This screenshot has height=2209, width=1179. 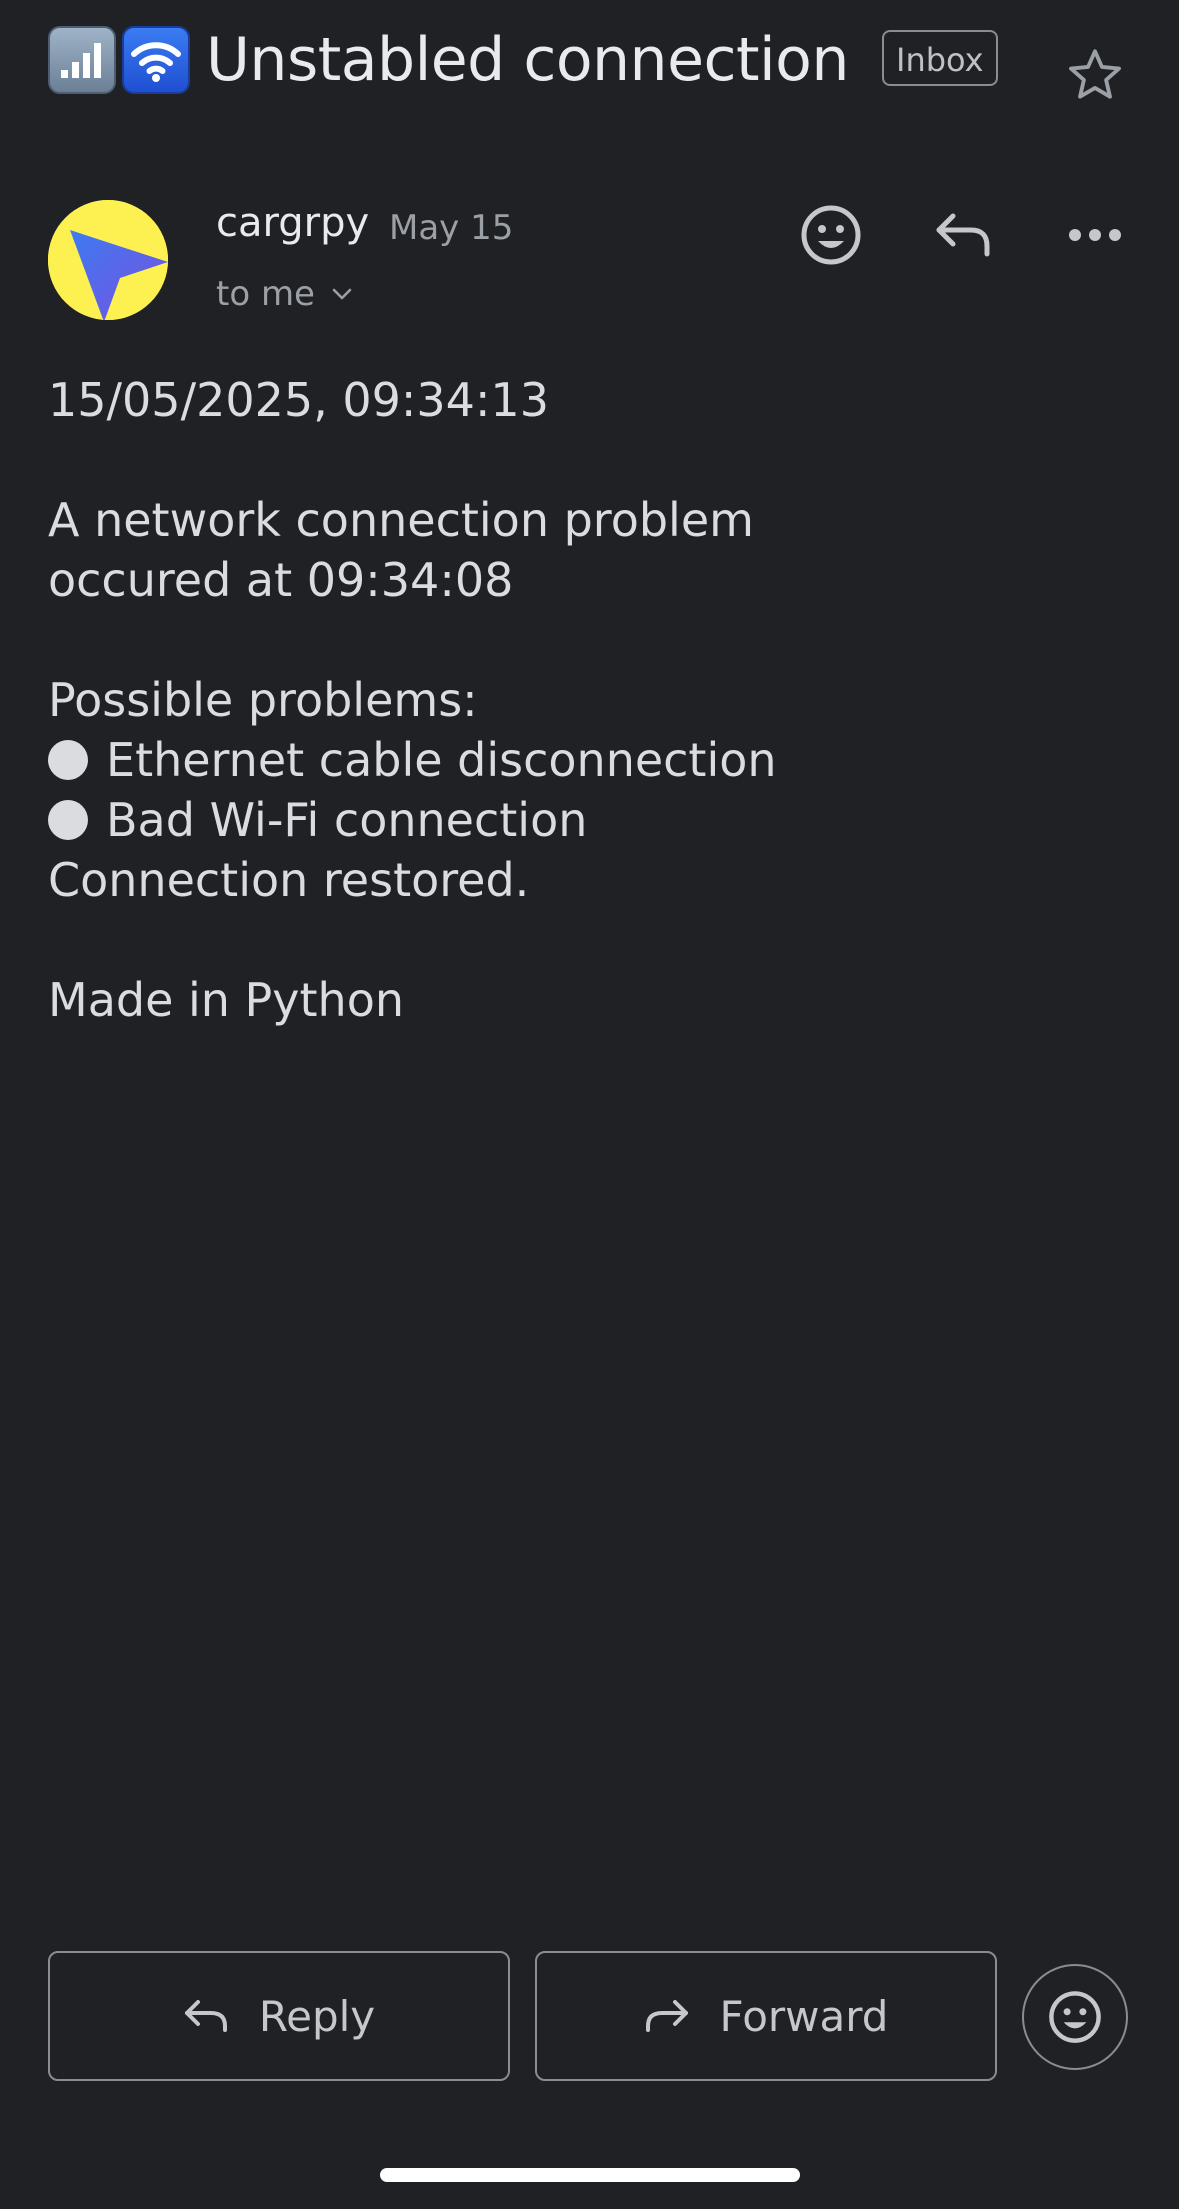 What do you see at coordinates (831, 235) in the screenshot?
I see `emoji-reaction-icon` at bounding box center [831, 235].